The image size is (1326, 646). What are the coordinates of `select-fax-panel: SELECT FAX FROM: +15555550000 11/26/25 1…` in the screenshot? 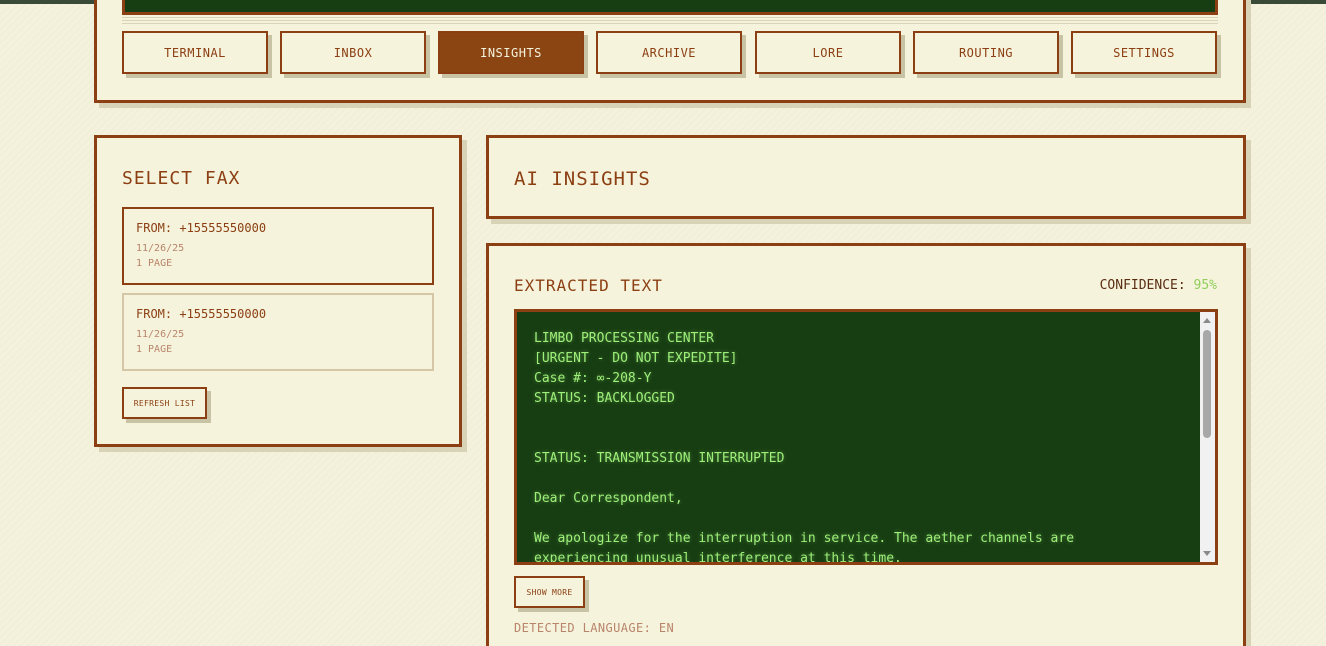 It's located at (278, 291).